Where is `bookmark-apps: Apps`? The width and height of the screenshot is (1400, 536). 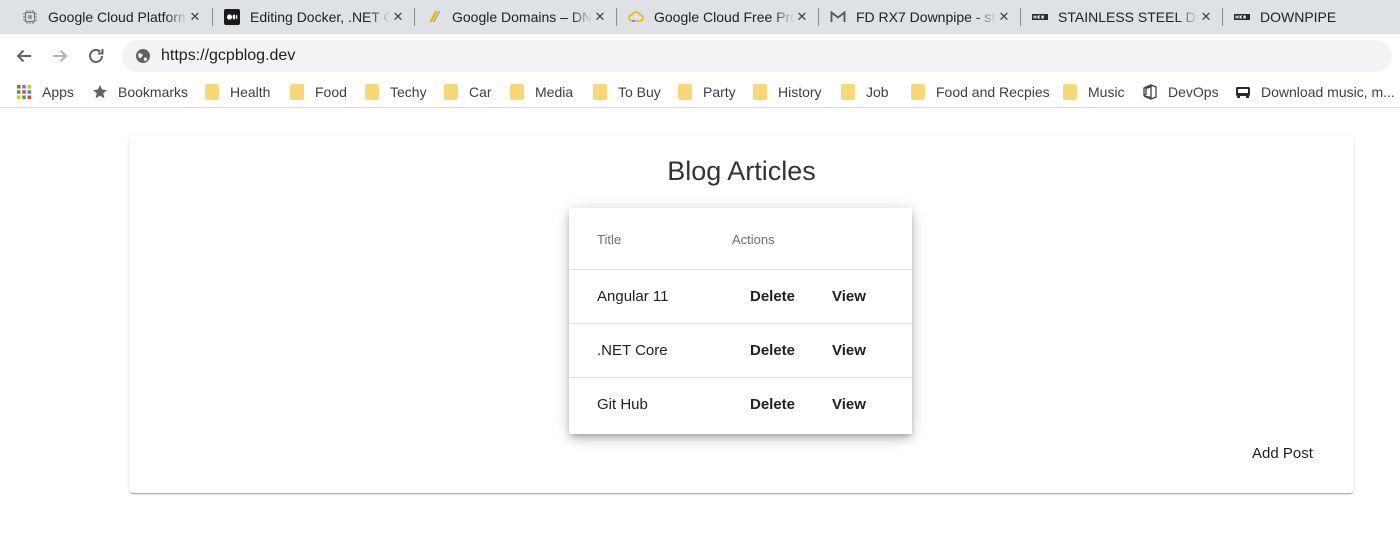 bookmark-apps: Apps is located at coordinates (45, 92).